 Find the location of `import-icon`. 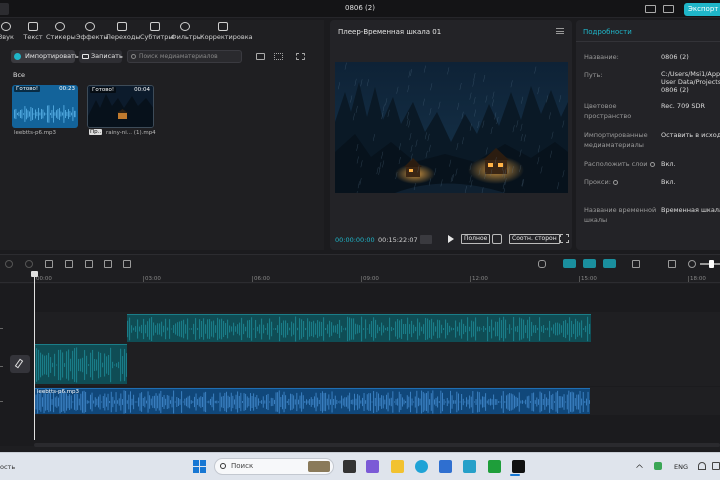

import-icon is located at coordinates (17, 56).